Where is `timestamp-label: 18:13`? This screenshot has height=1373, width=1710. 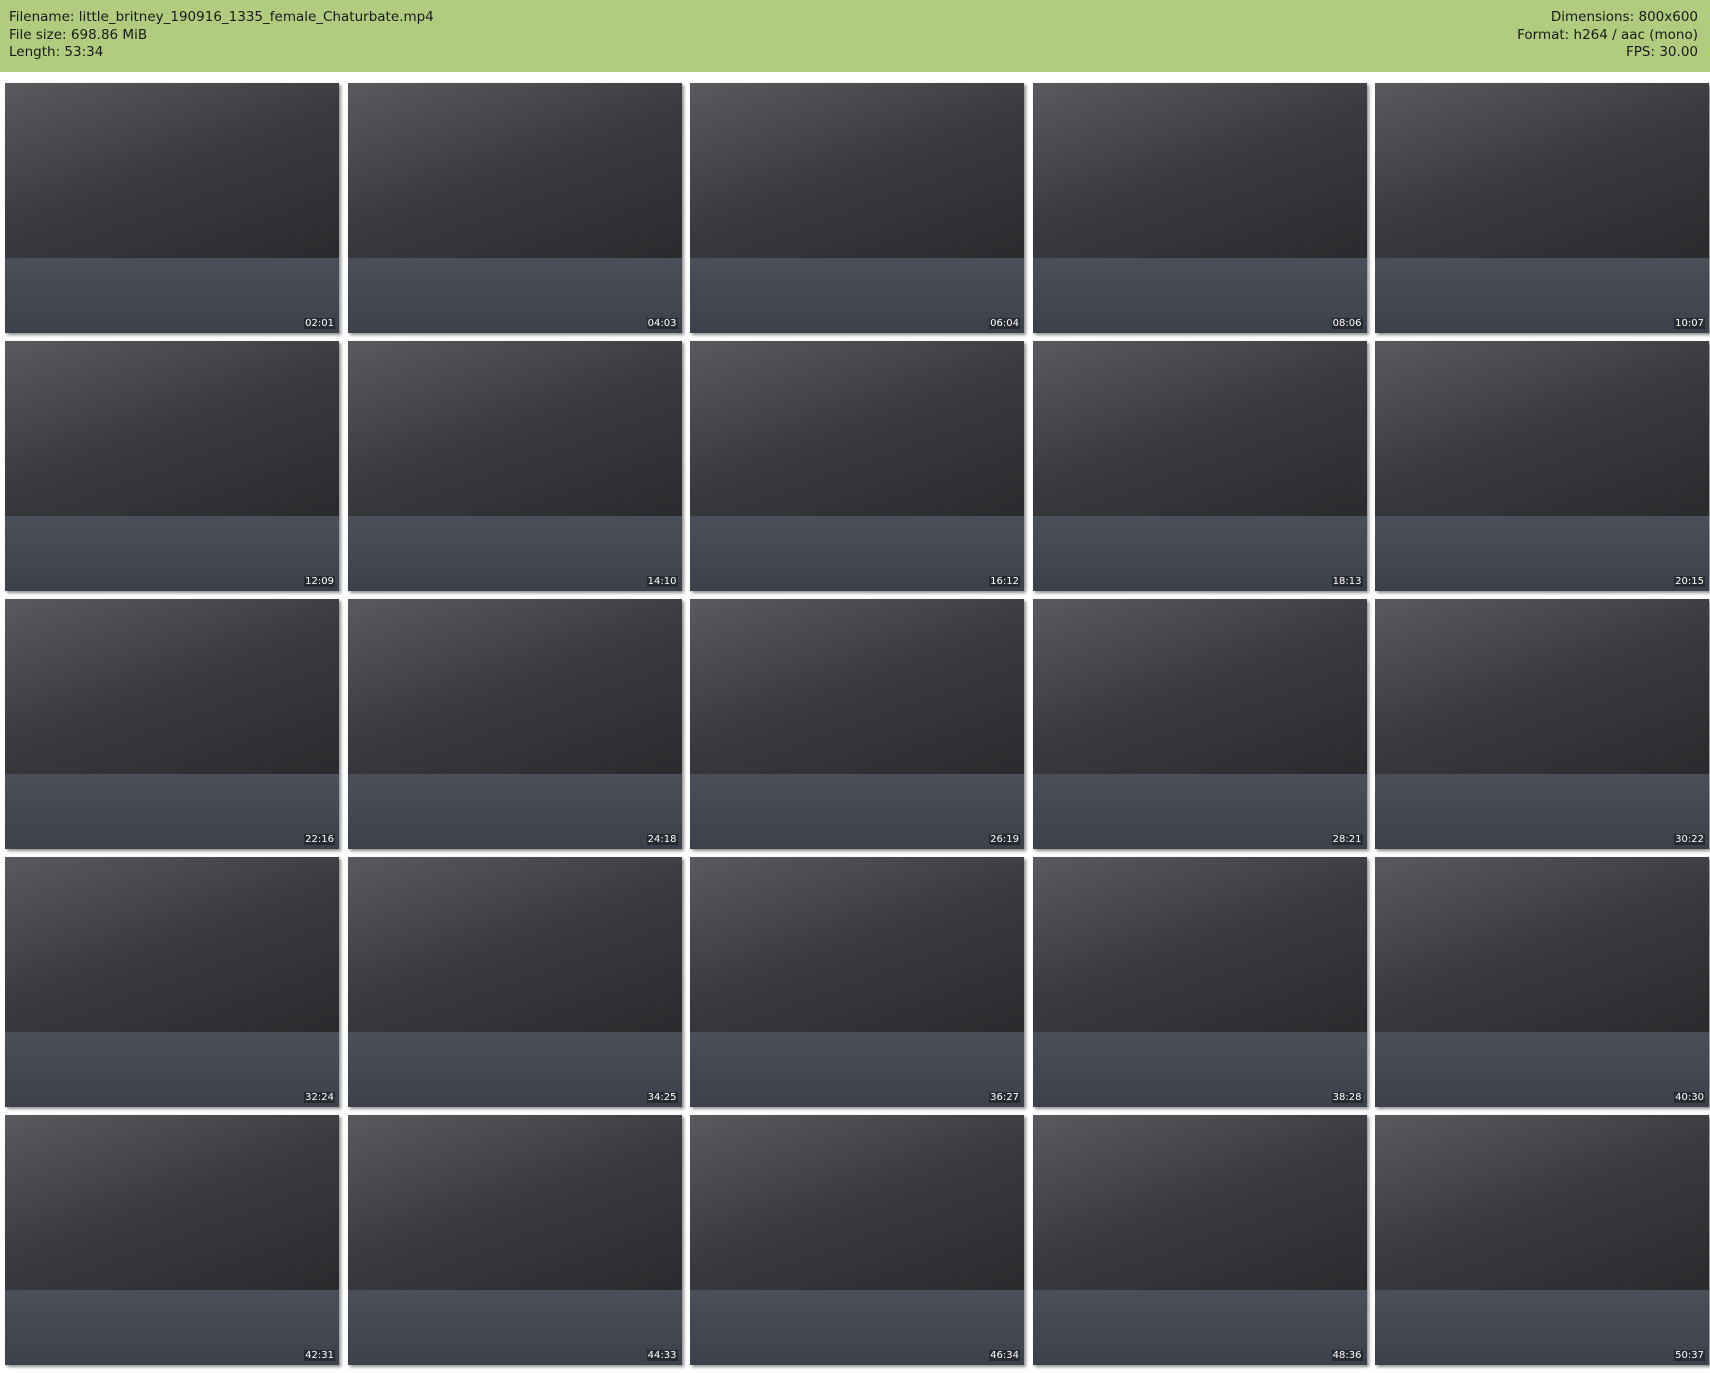
timestamp-label: 18:13 is located at coordinates (1347, 581).